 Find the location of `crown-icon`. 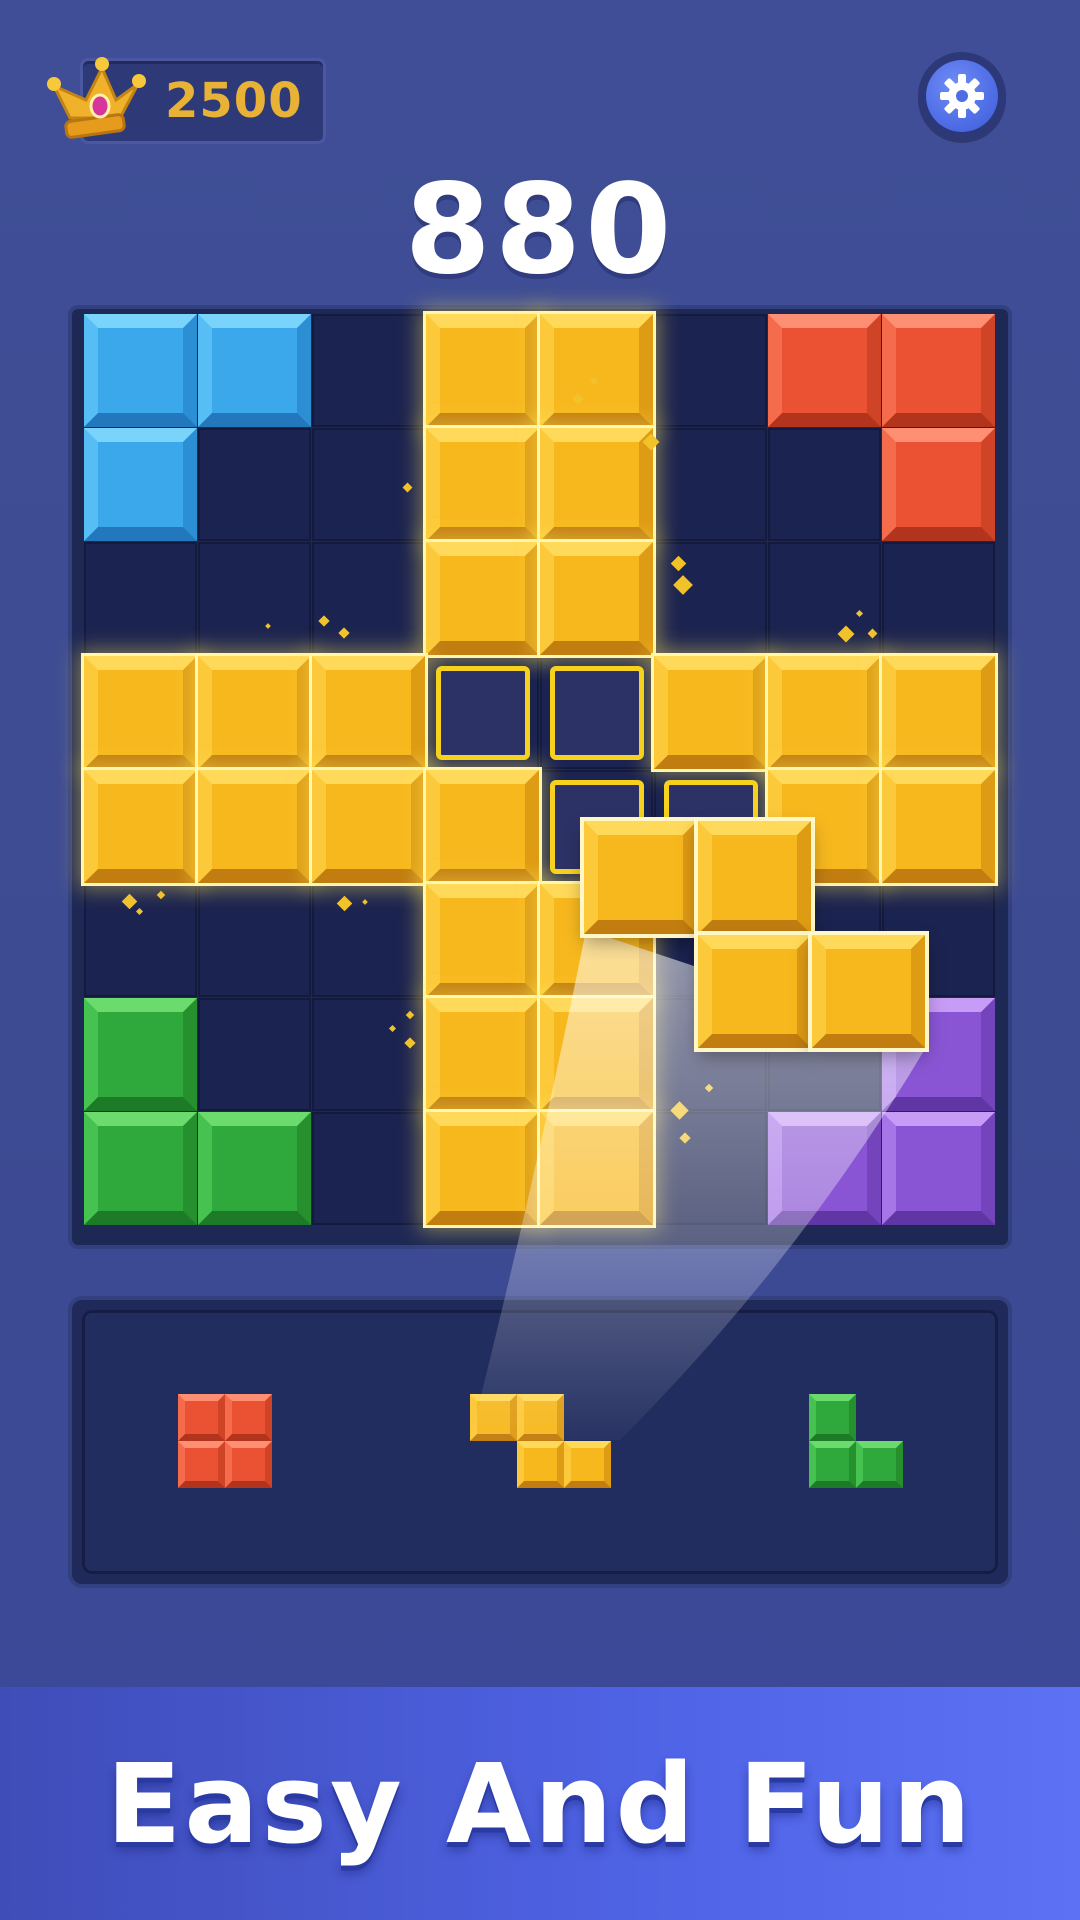

crown-icon is located at coordinates (96, 98).